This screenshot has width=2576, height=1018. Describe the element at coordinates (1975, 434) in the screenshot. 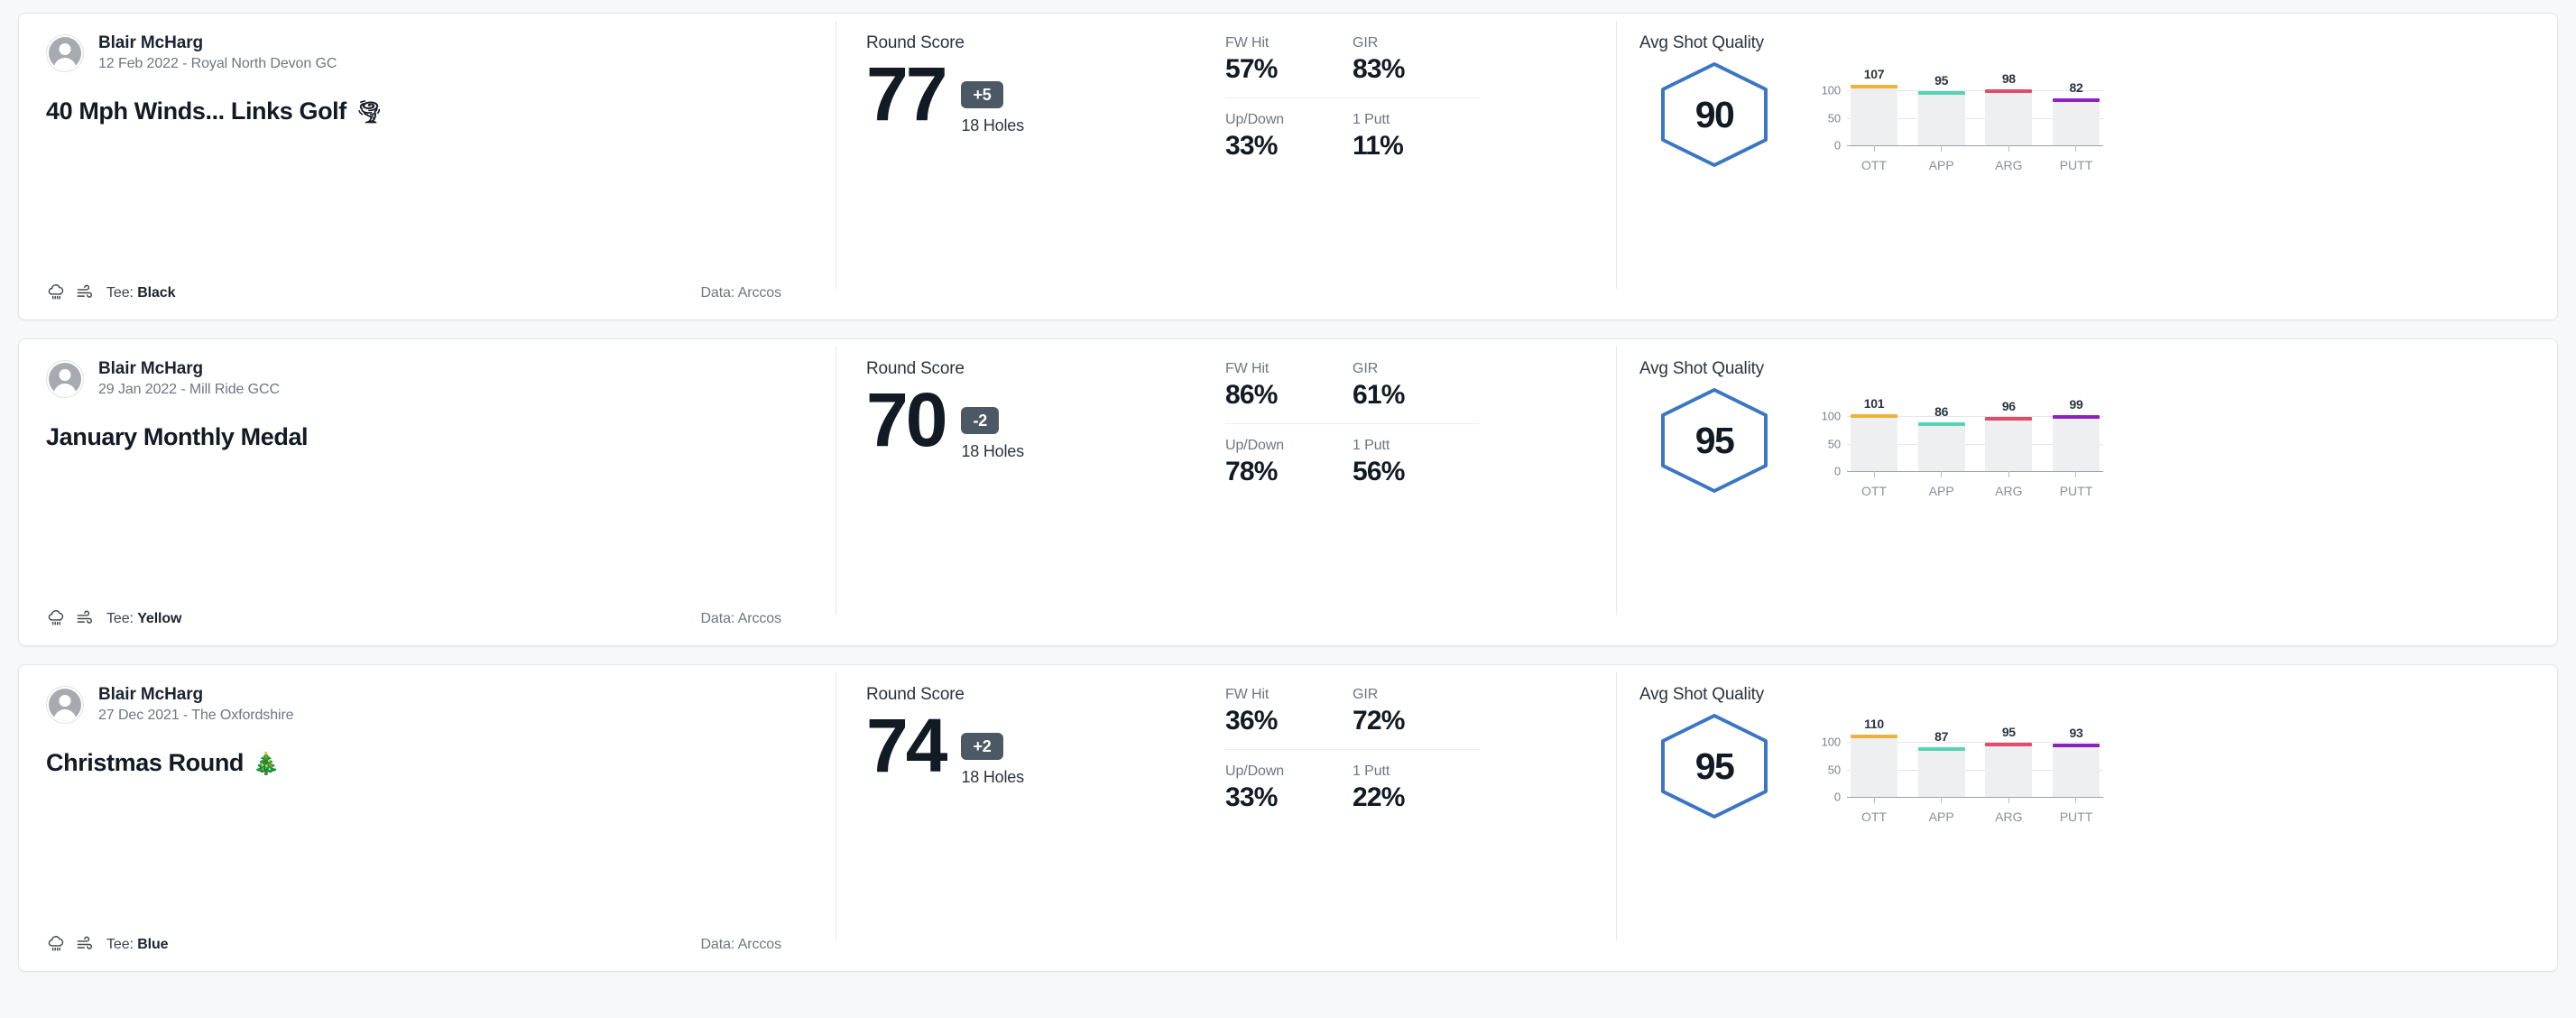

I see `chart-bars: 101 86 96 99` at that location.